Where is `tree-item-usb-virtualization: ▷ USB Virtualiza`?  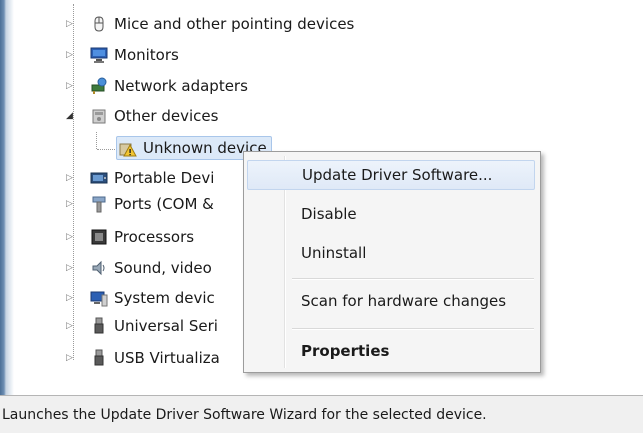
tree-item-usb-virtualization: ▷ USB Virtualiza is located at coordinates (143, 358).